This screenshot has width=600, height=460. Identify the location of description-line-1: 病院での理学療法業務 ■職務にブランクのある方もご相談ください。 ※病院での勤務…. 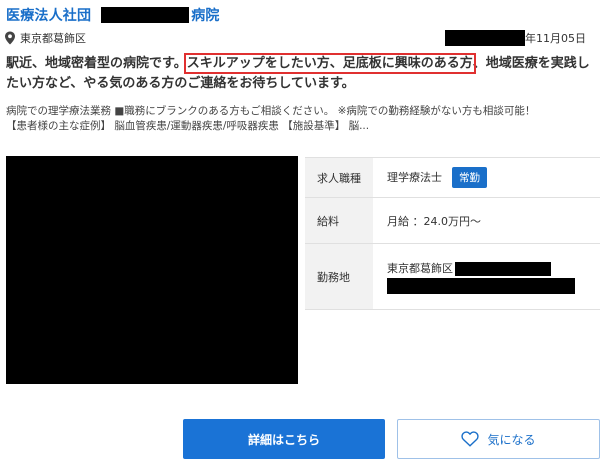
(271, 111).